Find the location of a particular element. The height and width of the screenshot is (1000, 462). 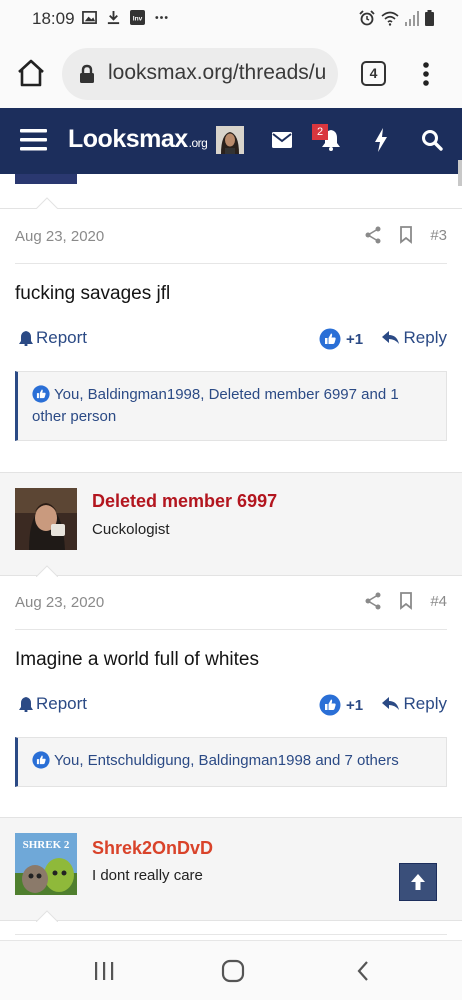

status-bar: 18:09 Inv is located at coordinates (231, 19).